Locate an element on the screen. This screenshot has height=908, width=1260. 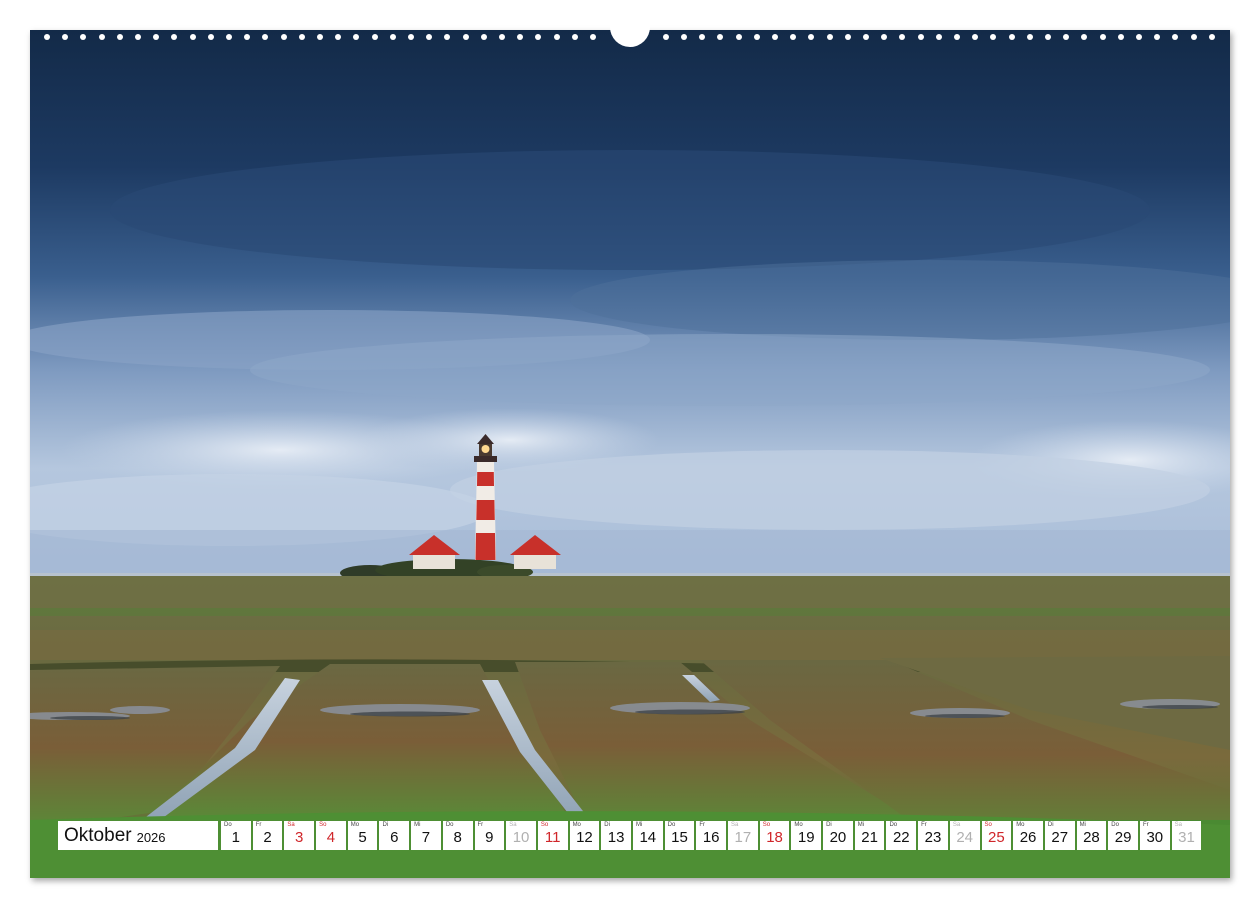
day-number: 13 is located at coordinates (616, 837).